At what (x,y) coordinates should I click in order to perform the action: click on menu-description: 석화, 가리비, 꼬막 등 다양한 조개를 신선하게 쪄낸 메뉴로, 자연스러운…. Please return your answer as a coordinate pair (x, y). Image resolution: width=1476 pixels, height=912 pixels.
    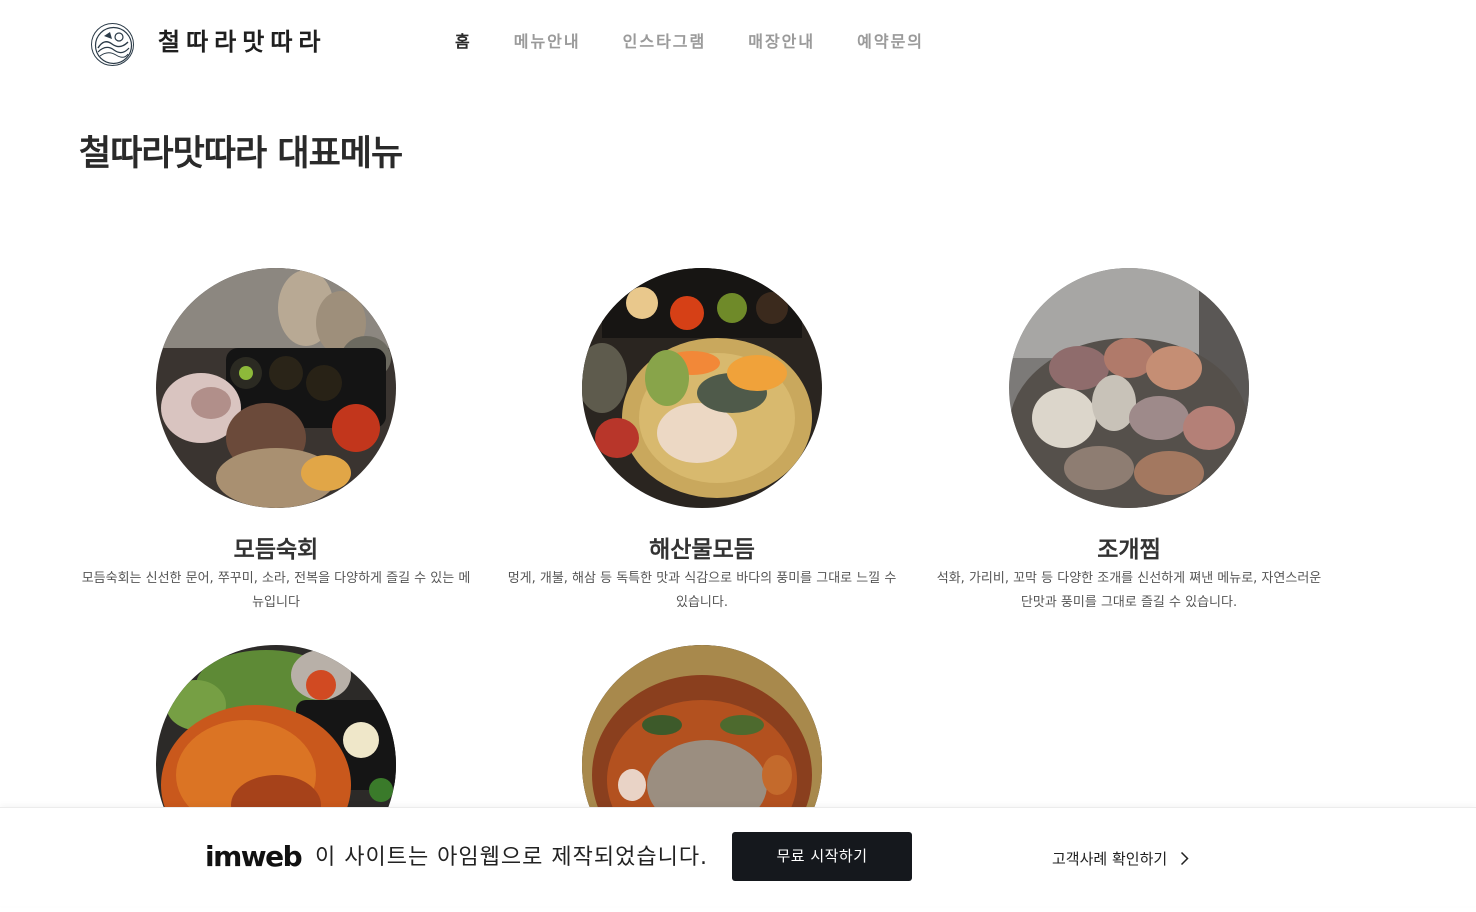
    Looking at the image, I should click on (1129, 590).